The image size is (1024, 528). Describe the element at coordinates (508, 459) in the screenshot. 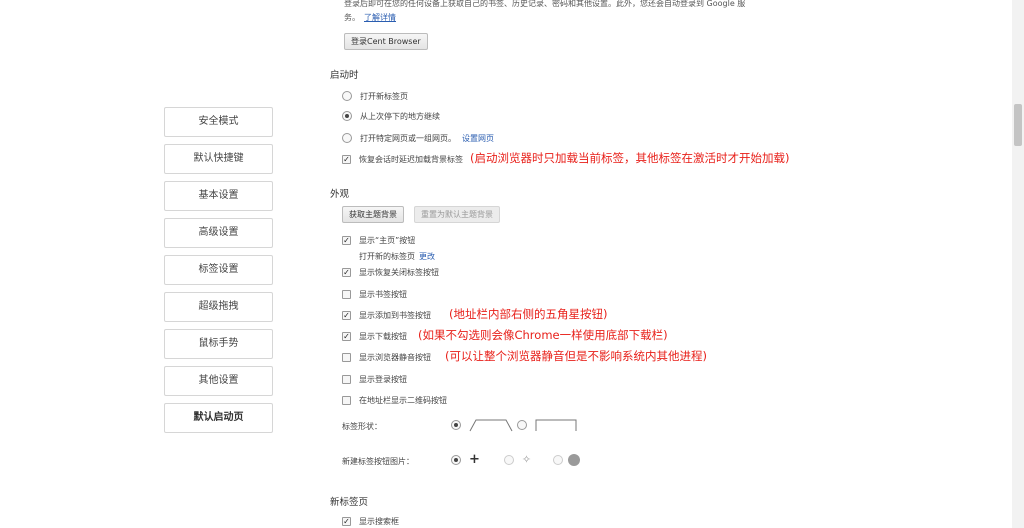

I see `new-tab-radio-light` at that location.